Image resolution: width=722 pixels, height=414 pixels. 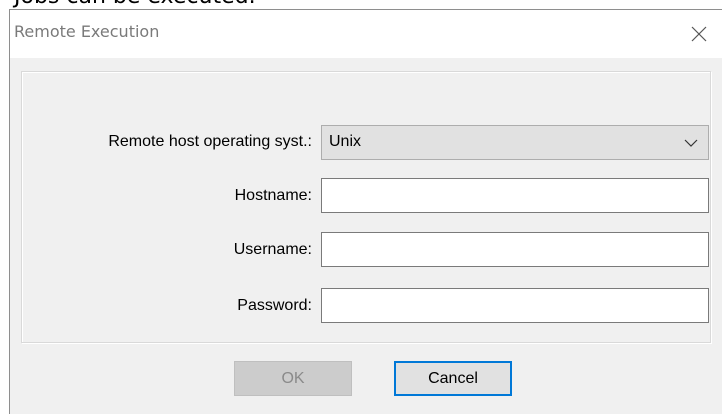 I want to click on ok-button: OK, so click(x=293, y=378).